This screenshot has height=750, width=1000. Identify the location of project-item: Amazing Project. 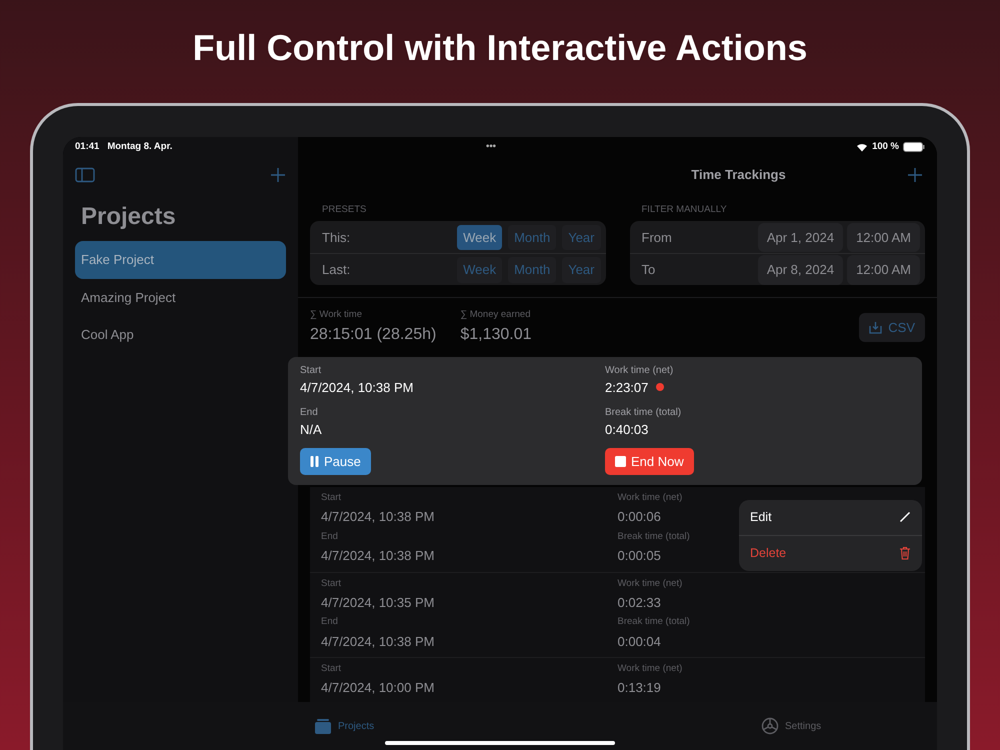
(180, 297).